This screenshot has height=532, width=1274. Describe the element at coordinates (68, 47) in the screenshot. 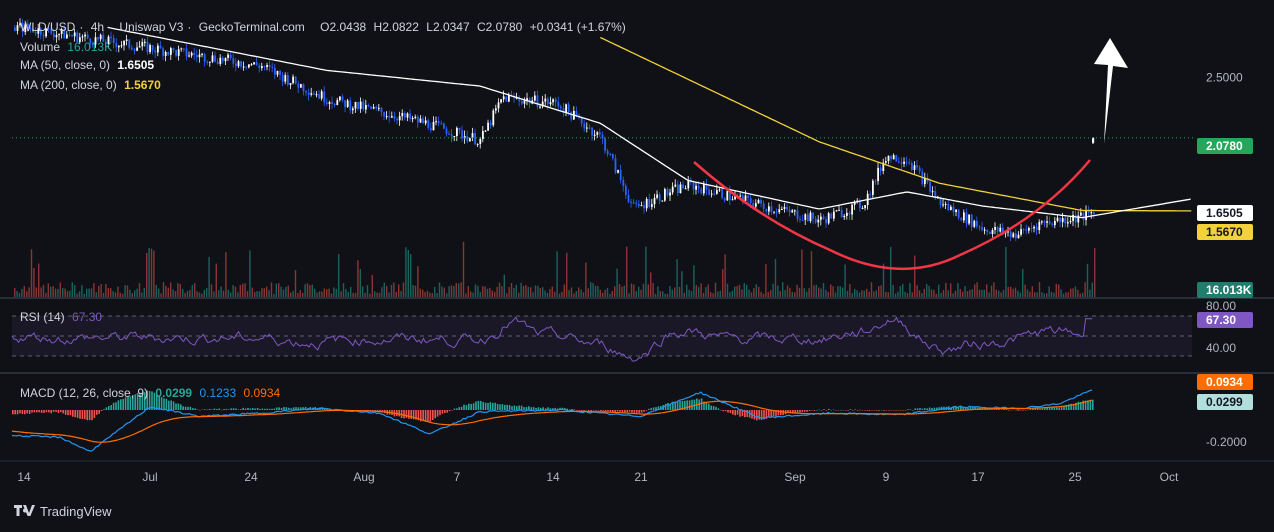

I see `volume-legend: Volume 16.013K` at that location.